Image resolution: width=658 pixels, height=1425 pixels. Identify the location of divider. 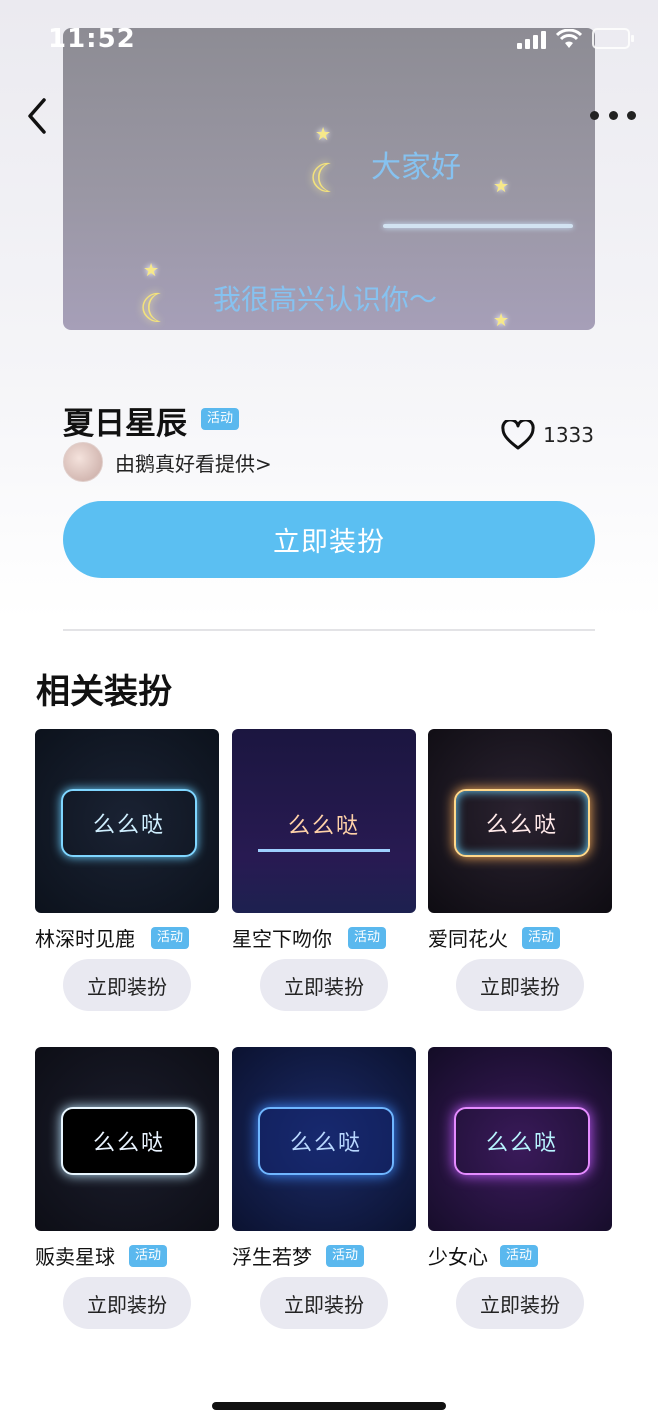
(329, 630).